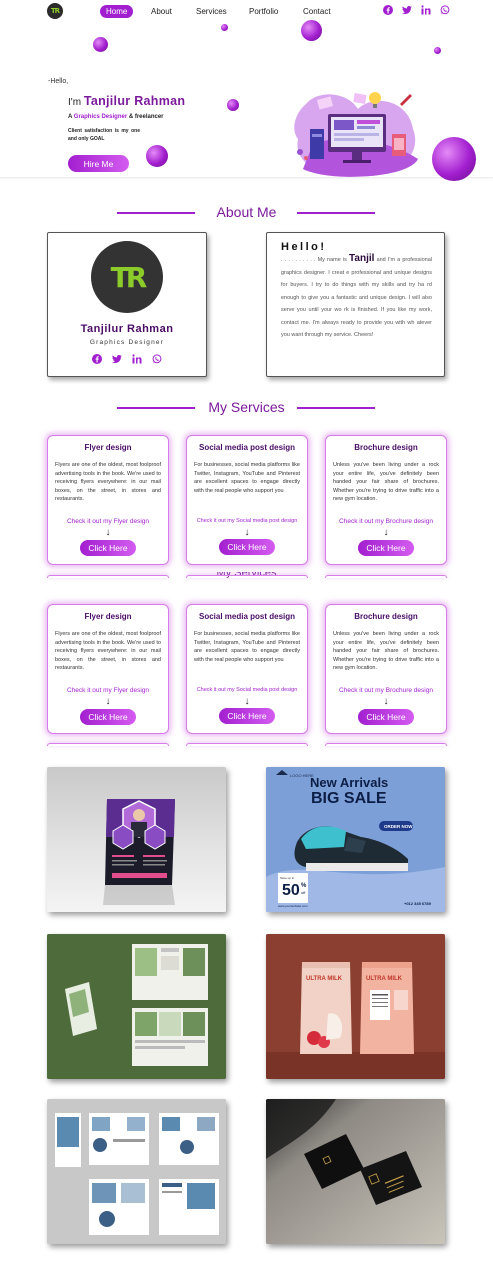  I want to click on brochure-pages-graphic, so click(136, 1171).